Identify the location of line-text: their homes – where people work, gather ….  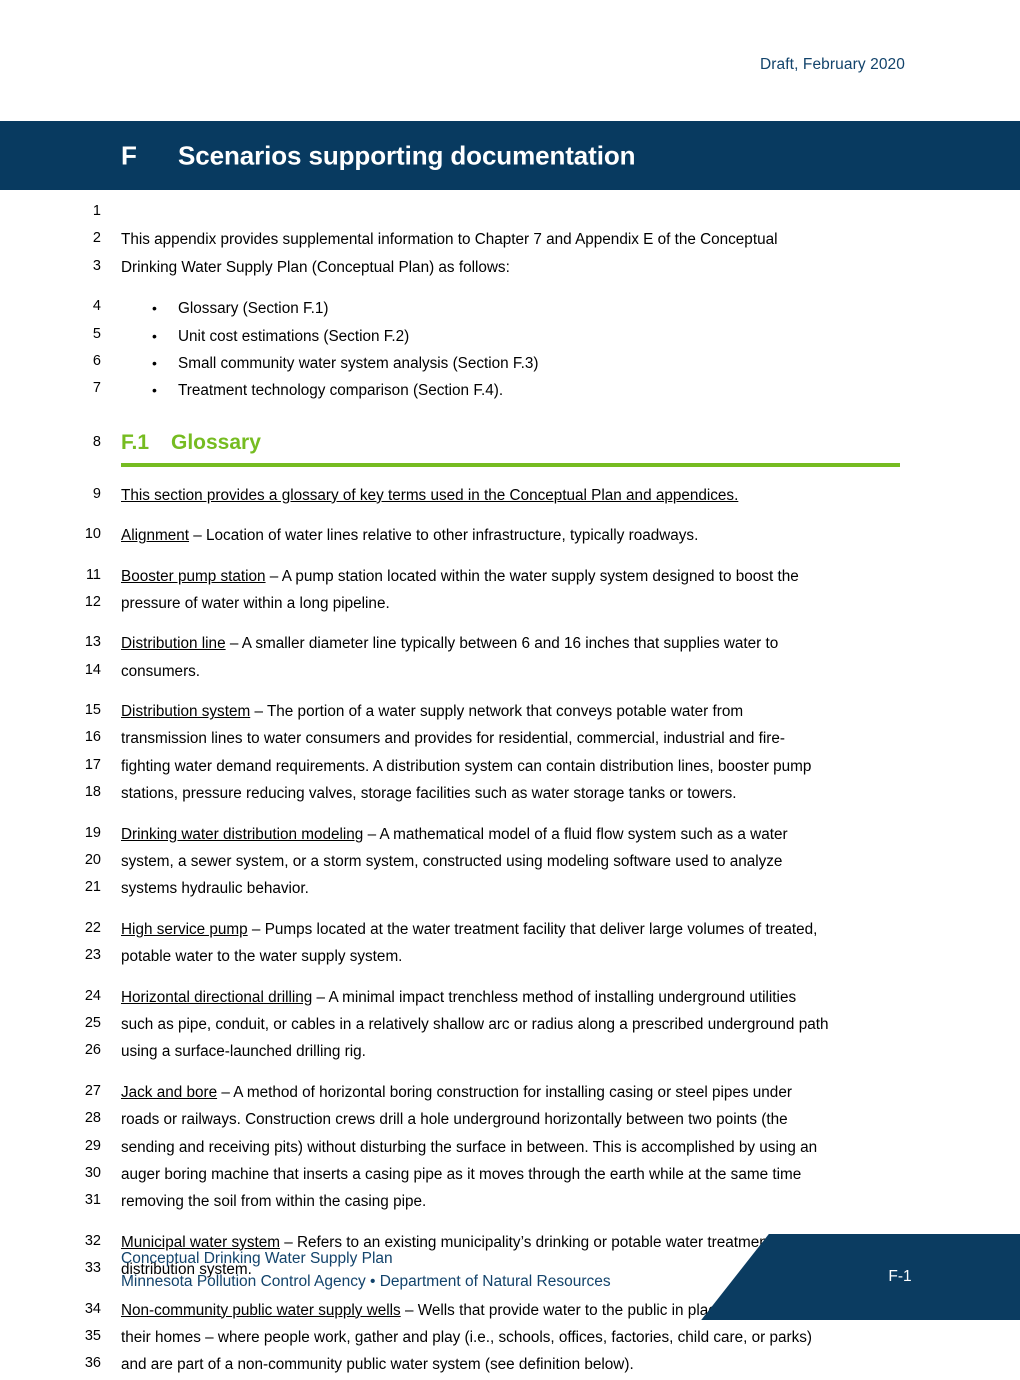
(514, 1338).